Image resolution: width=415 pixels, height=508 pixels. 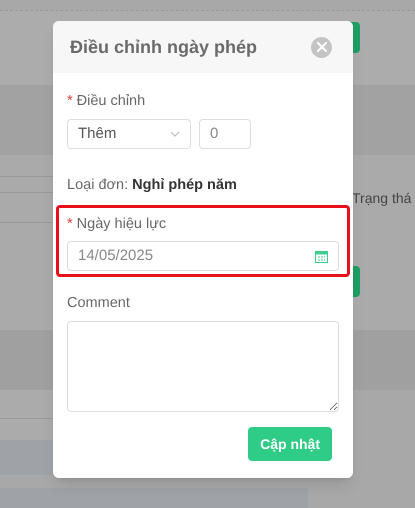 What do you see at coordinates (152, 185) in the screenshot?
I see `leave-type-text: Loại đơn: Nghỉ phép năm` at bounding box center [152, 185].